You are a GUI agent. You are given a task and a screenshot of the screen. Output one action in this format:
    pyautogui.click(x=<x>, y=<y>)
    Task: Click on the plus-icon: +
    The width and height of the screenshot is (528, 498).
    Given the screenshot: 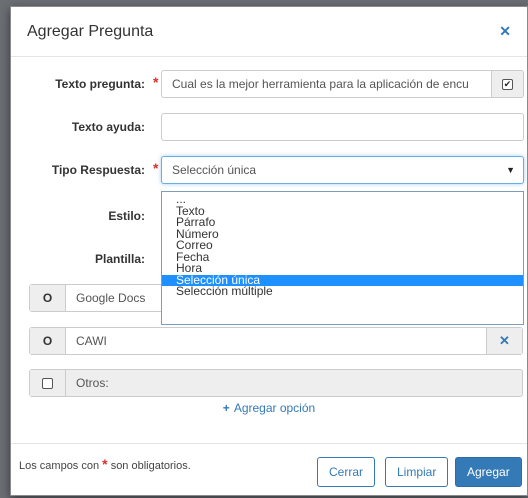 What is the action you would take?
    pyautogui.click(x=226, y=408)
    